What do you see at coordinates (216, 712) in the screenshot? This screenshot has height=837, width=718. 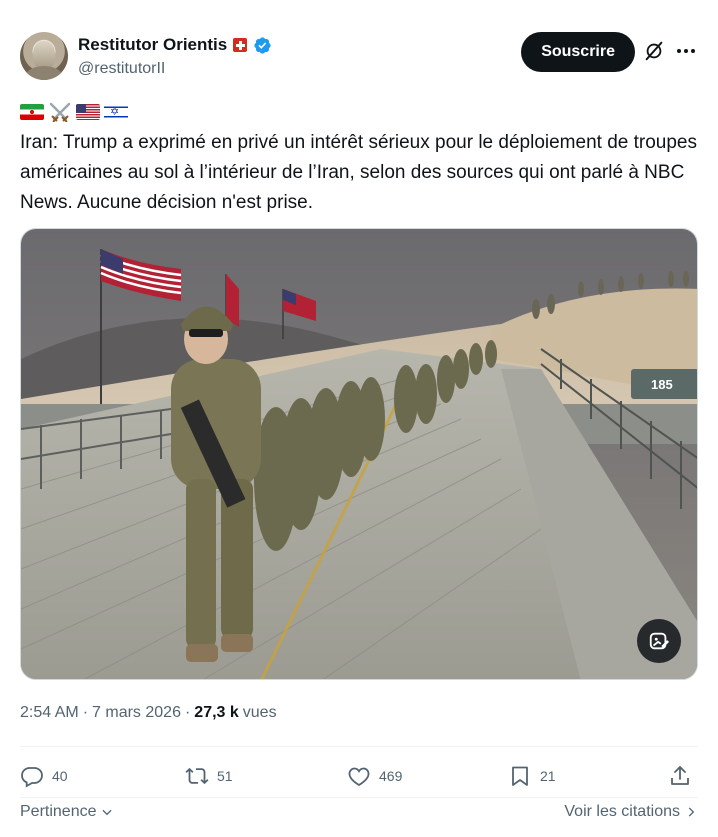 I see `views-count: 27,3 k` at bounding box center [216, 712].